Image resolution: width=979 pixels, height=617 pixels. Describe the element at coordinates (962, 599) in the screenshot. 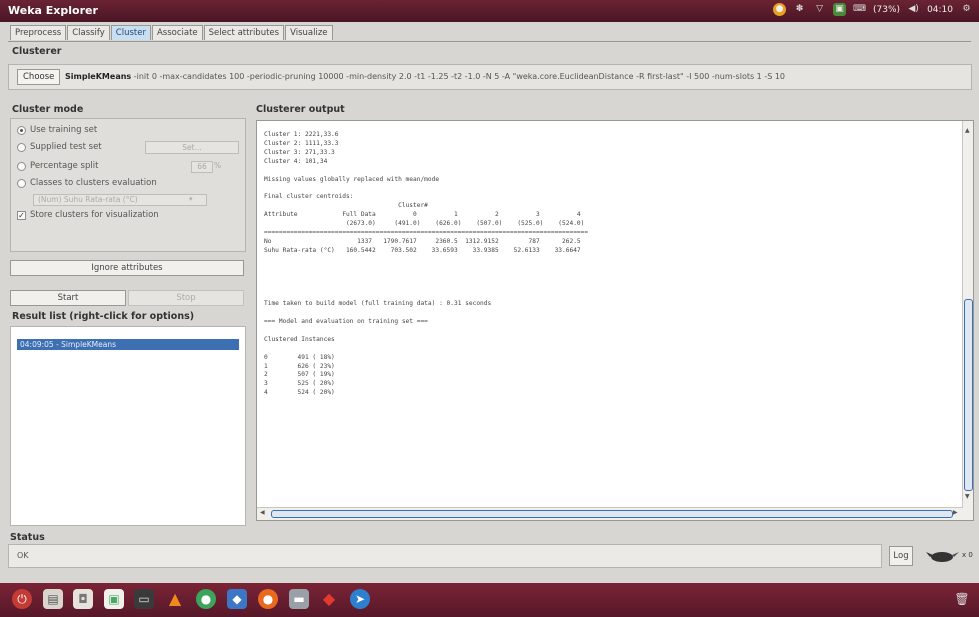

I see `trash-icon: 🗑` at that location.